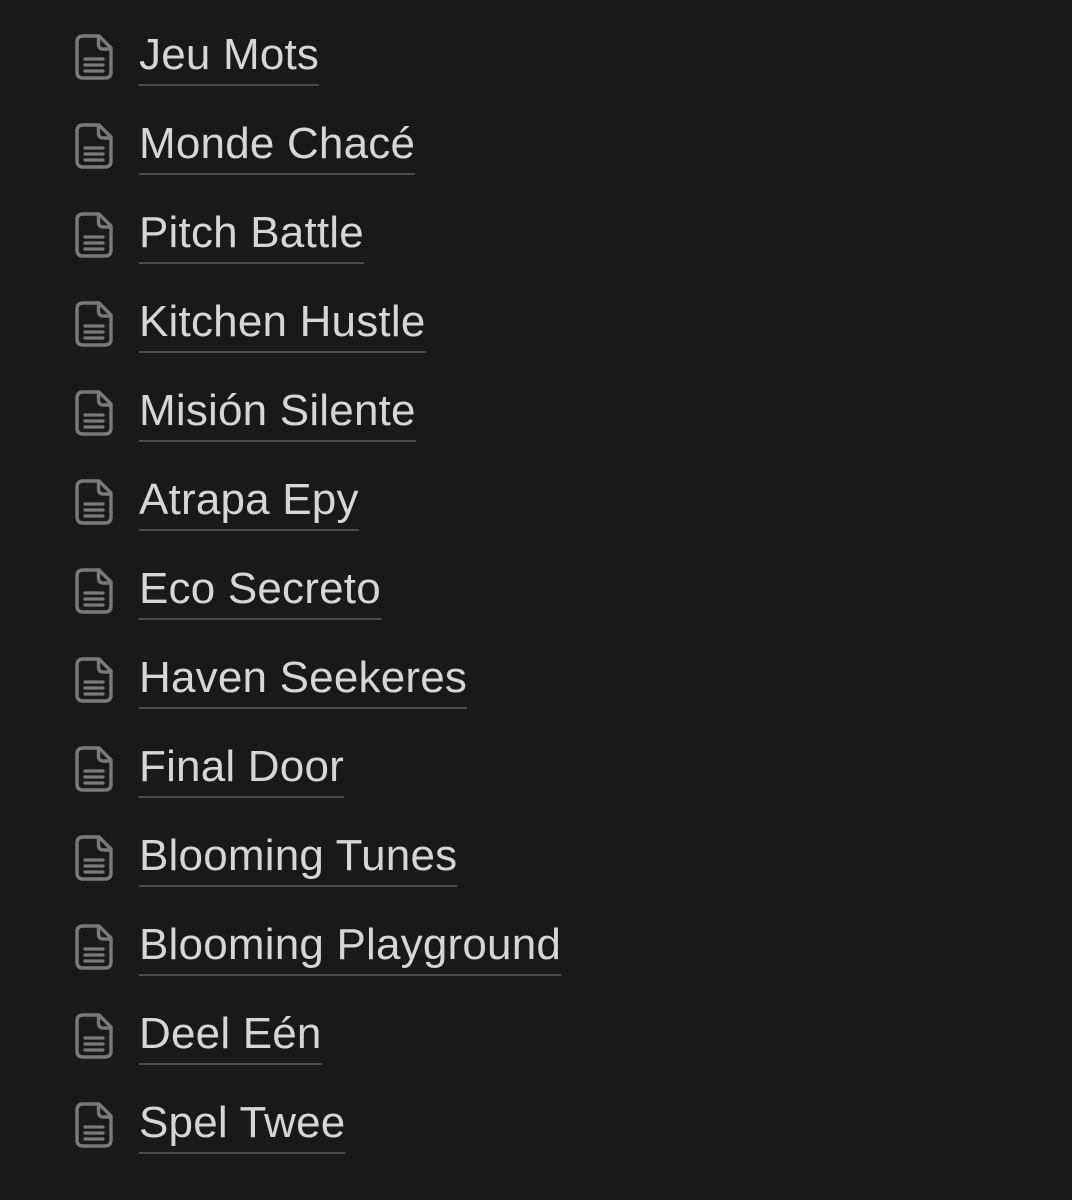  What do you see at coordinates (298, 858) in the screenshot?
I see `page-title: Blooming Tunes` at bounding box center [298, 858].